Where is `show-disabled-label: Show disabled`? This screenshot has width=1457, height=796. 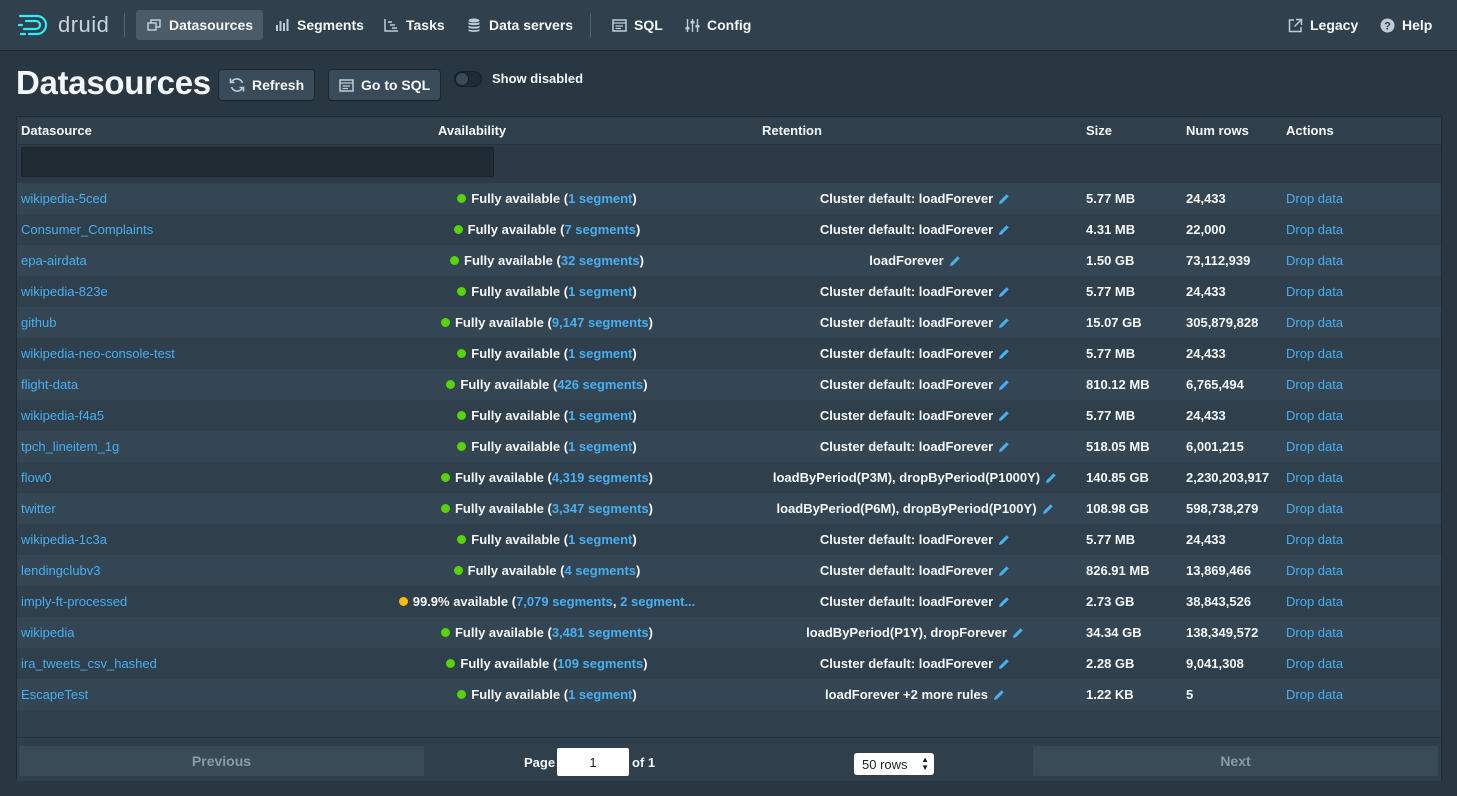 show-disabled-label: Show disabled is located at coordinates (537, 78).